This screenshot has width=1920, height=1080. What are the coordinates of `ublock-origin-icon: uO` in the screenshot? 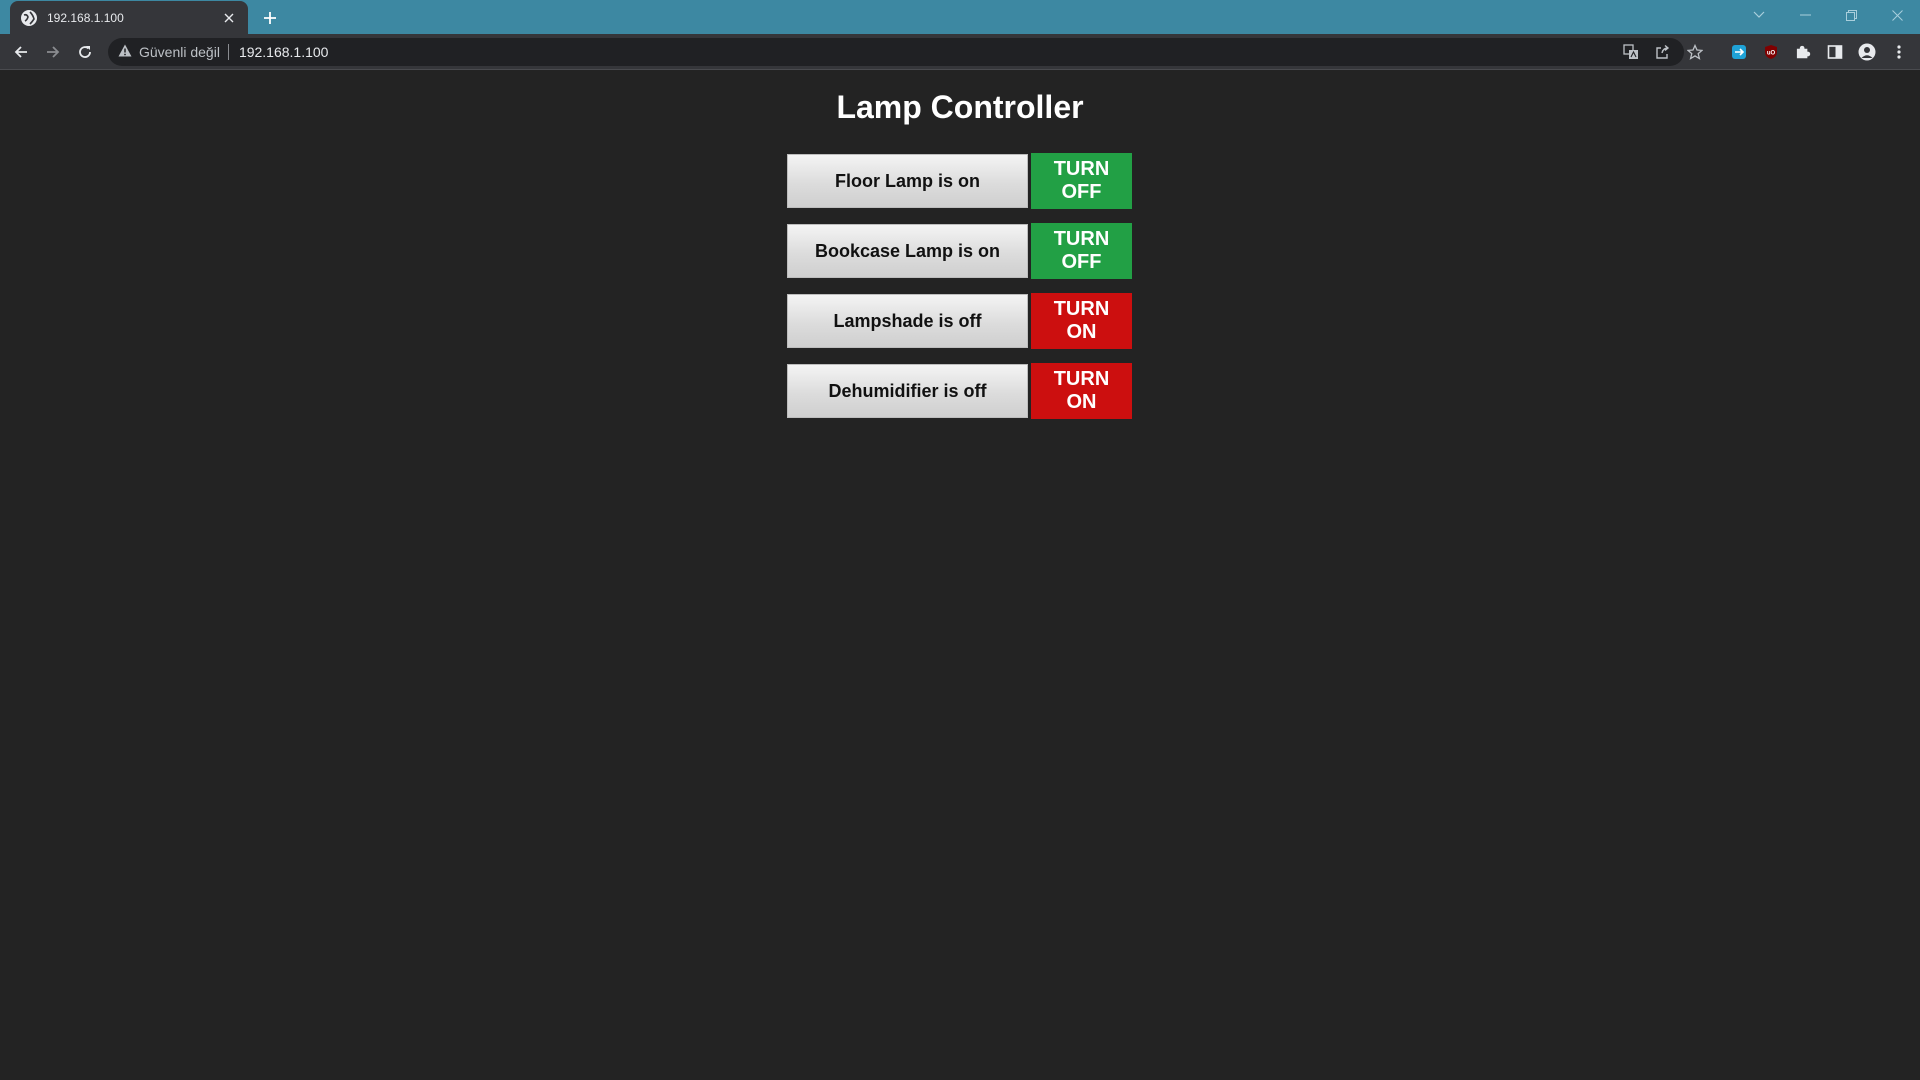 It's located at (1771, 52).